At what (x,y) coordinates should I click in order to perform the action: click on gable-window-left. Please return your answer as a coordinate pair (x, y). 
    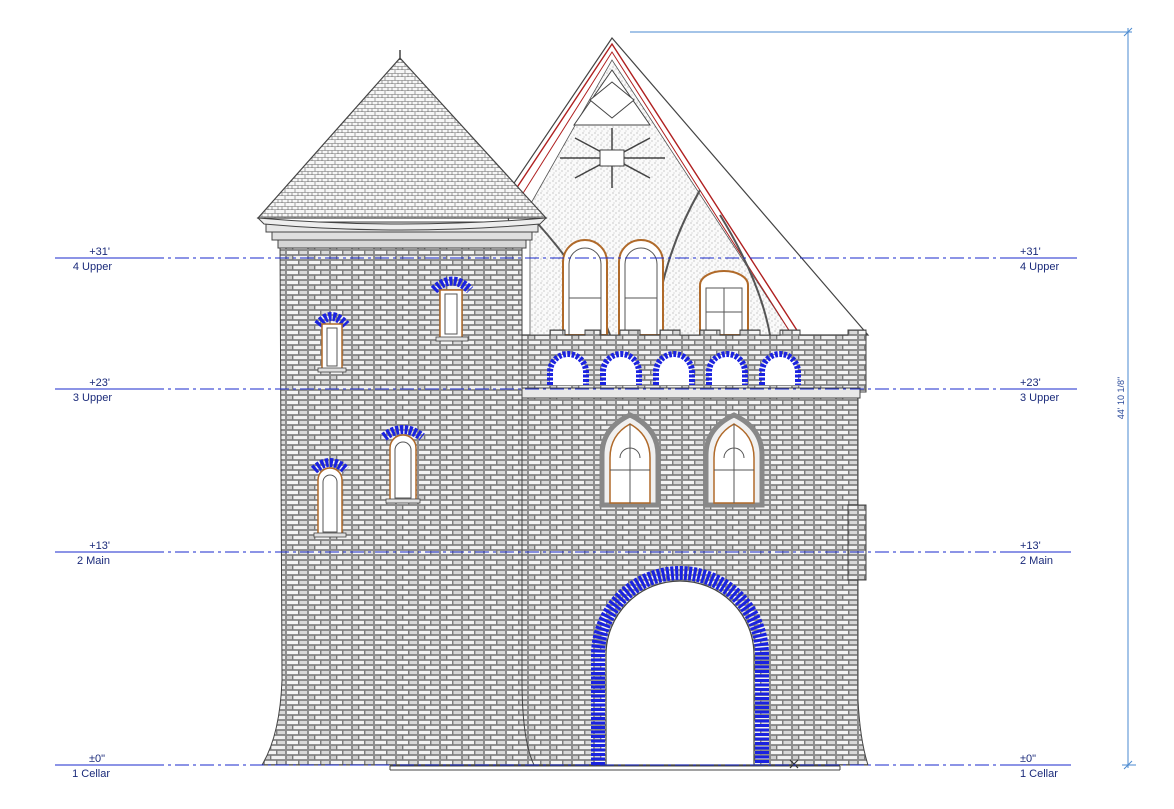
    Looking at the image, I should click on (585, 287).